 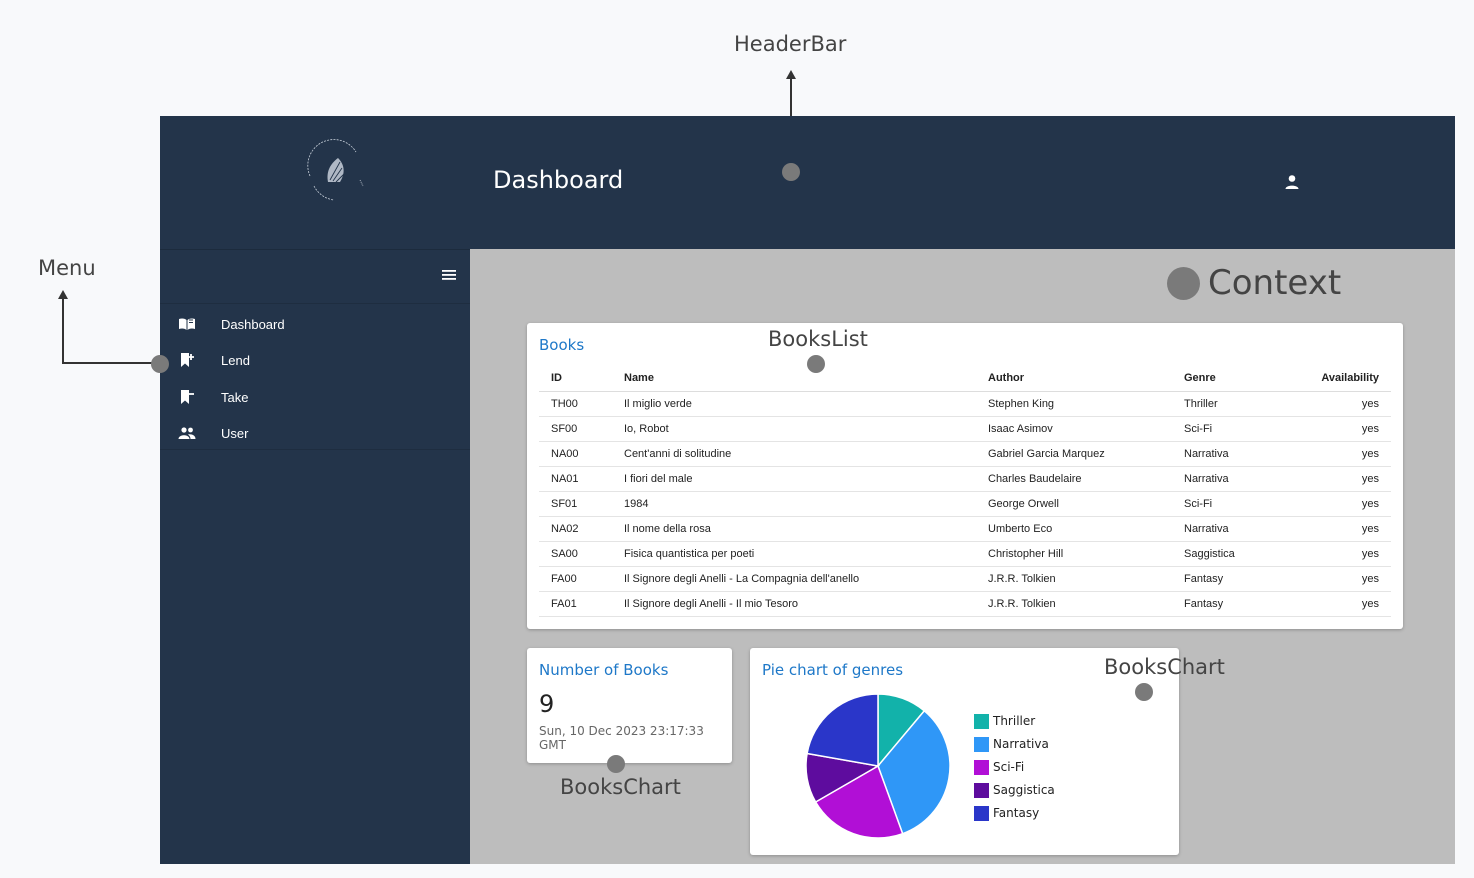 I want to click on cell-genre: Fantasy, so click(x=1239, y=604).